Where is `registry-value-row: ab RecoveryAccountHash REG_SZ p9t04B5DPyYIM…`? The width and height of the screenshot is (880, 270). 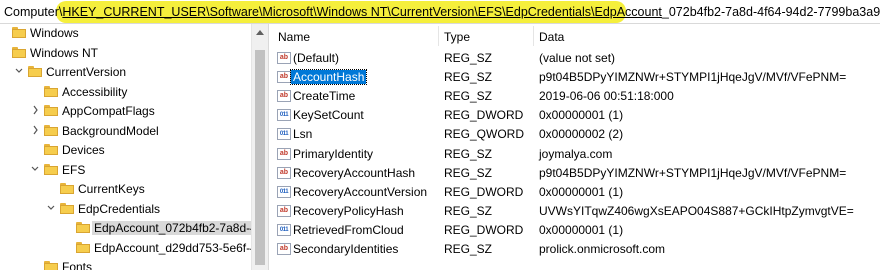
registry-value-row: ab RecoveryAccountHash REG_SZ p9t04B5DPyYIM… is located at coordinates (576, 173).